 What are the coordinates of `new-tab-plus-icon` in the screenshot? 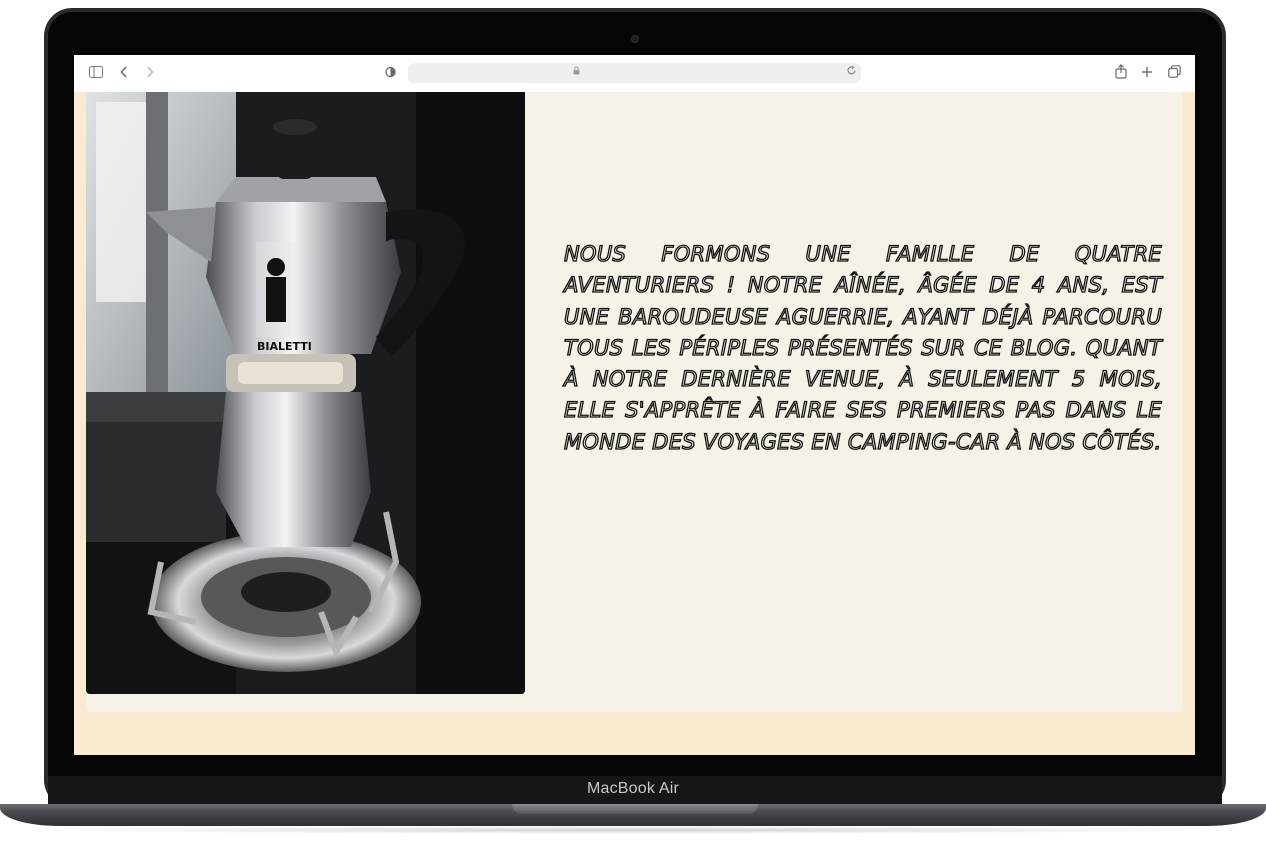 It's located at (1147, 73).